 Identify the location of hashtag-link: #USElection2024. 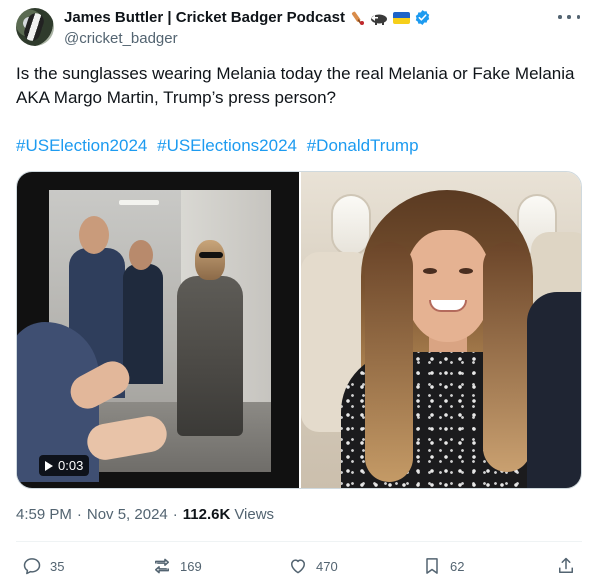
(81, 145).